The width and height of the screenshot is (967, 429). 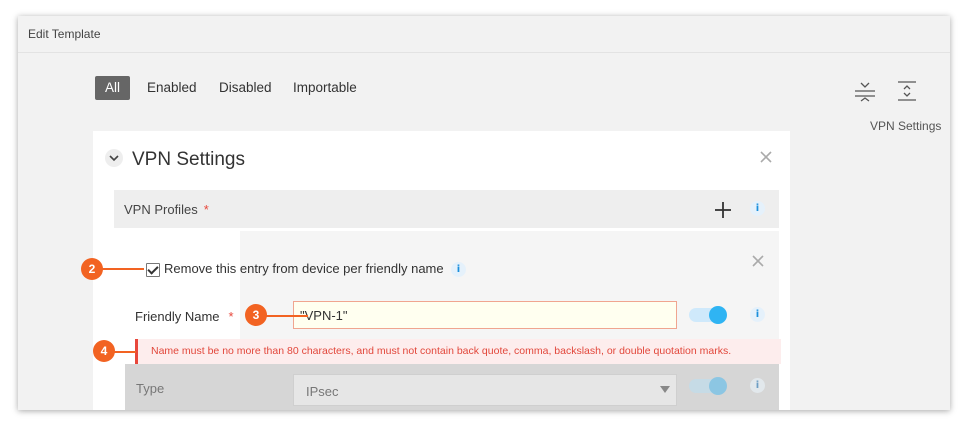 I want to click on side-vpn-settings-label: VPN Settings, so click(x=906, y=126).